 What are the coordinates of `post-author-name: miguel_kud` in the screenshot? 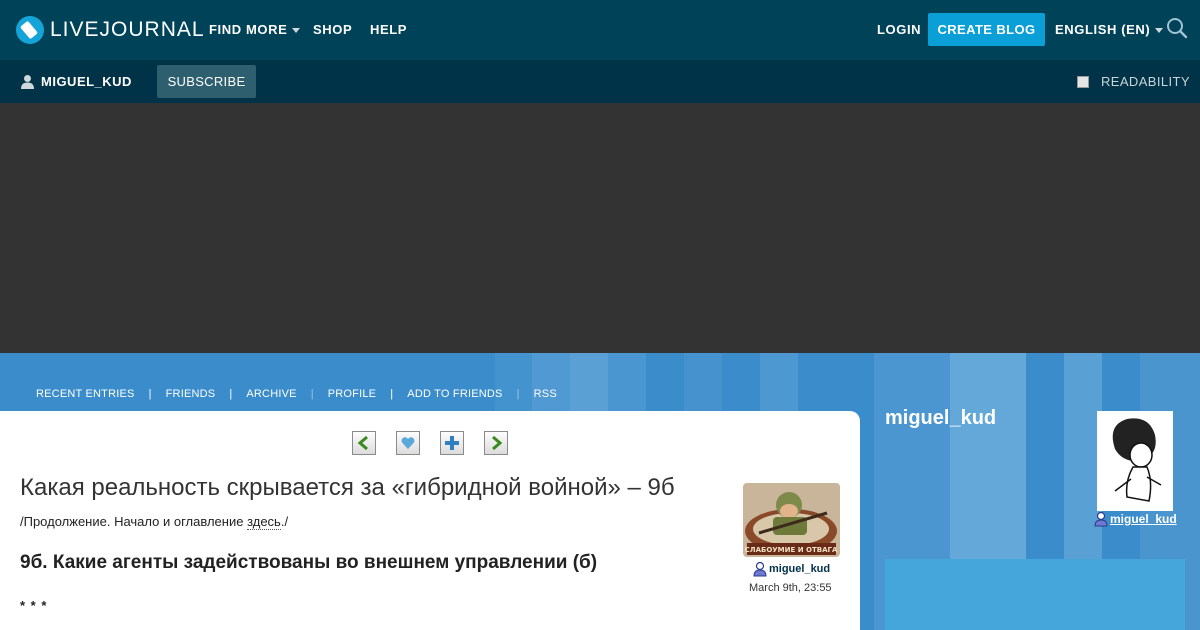 It's located at (800, 569).